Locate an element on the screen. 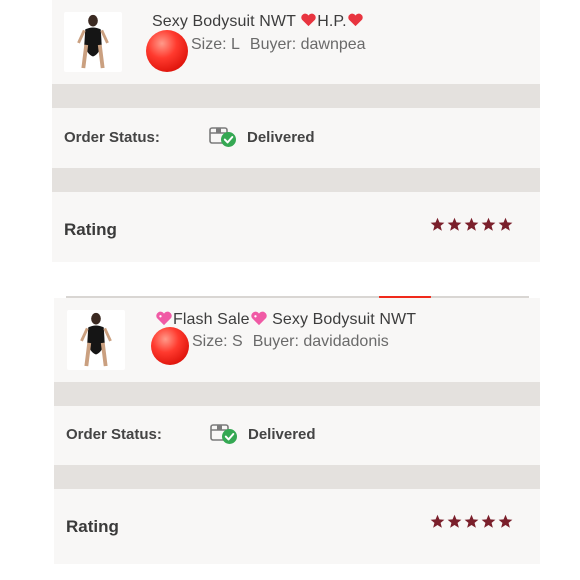  size-text: Size: S is located at coordinates (217, 341).